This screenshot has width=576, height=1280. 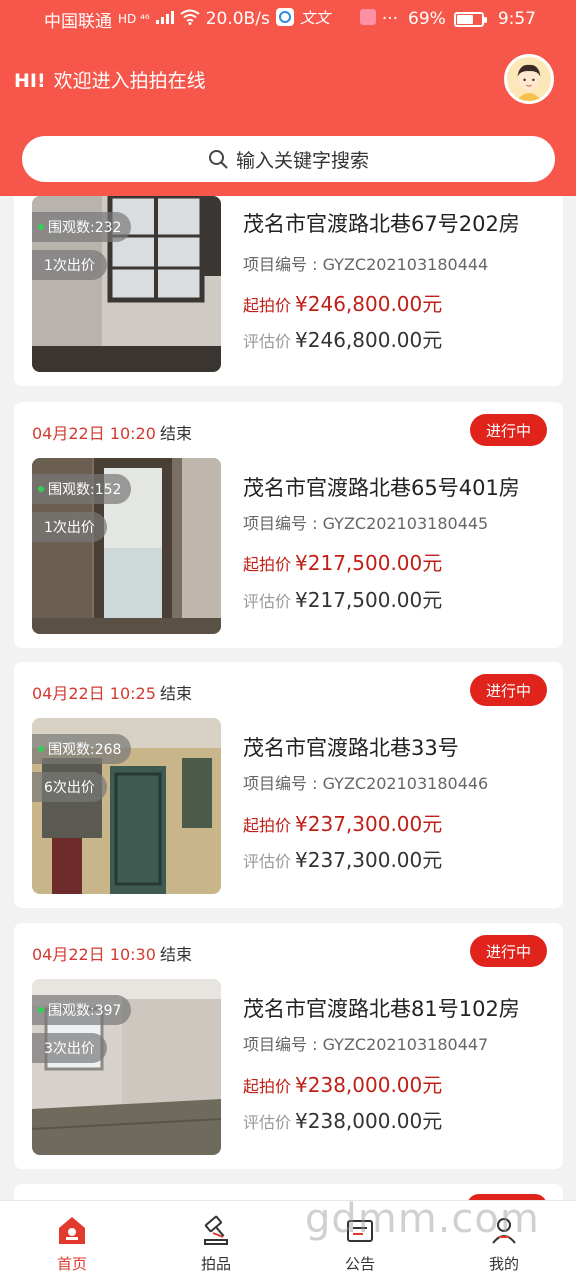 What do you see at coordinates (69, 787) in the screenshot?
I see `bids-badge: 6次出价` at bounding box center [69, 787].